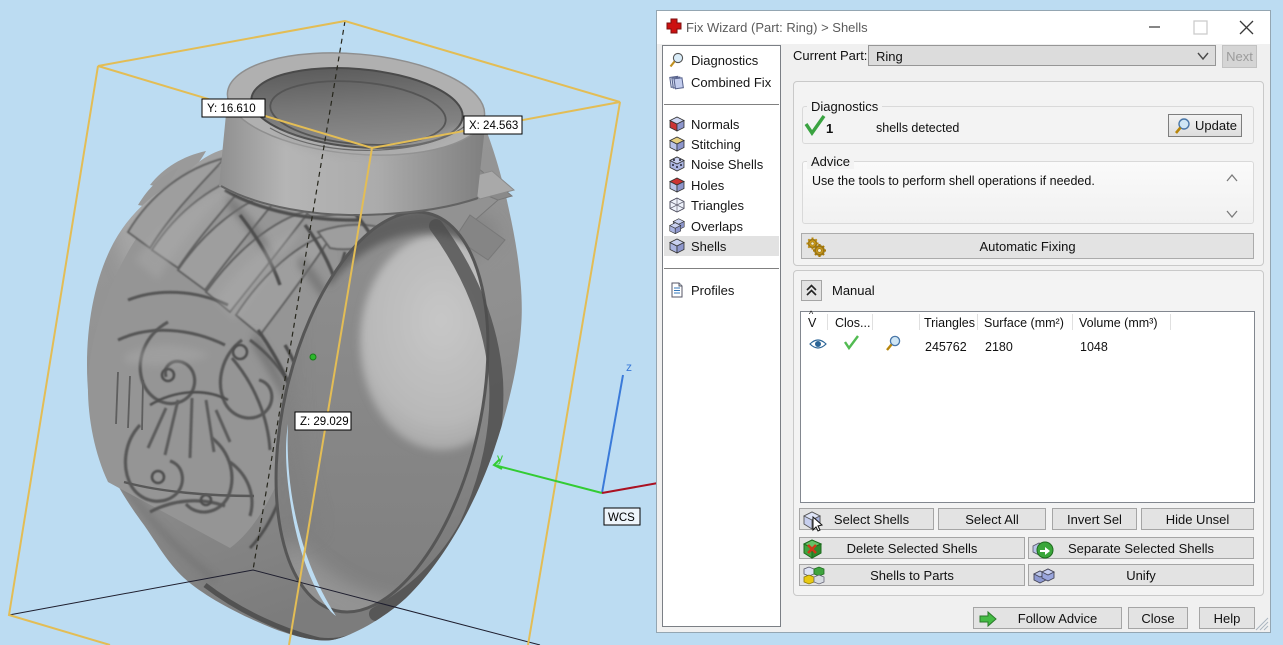  I want to click on svg-text: z, so click(629, 367).